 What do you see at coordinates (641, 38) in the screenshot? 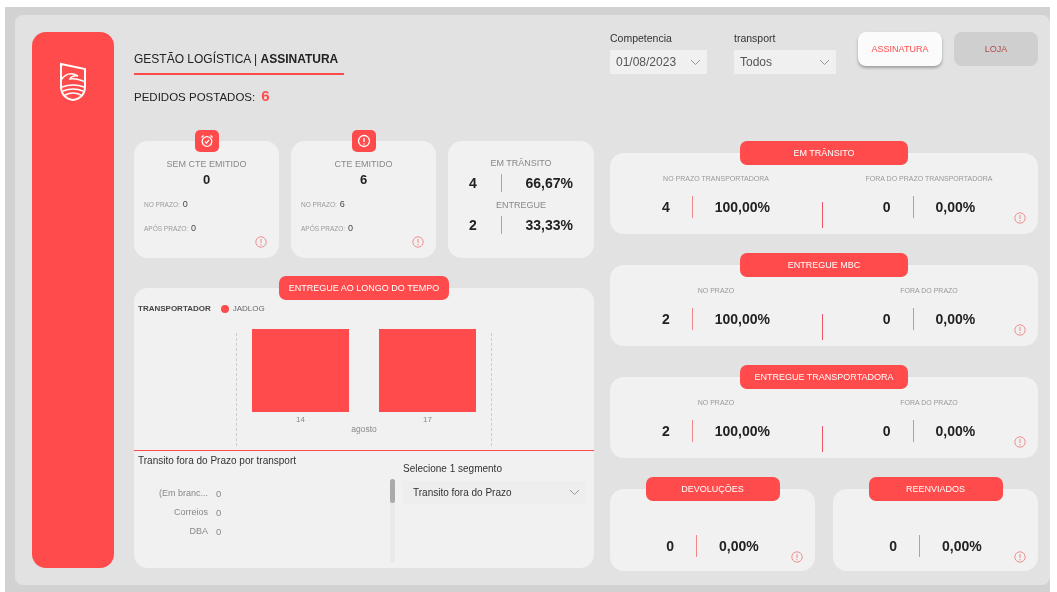
I see `filter-label: Competencia` at bounding box center [641, 38].